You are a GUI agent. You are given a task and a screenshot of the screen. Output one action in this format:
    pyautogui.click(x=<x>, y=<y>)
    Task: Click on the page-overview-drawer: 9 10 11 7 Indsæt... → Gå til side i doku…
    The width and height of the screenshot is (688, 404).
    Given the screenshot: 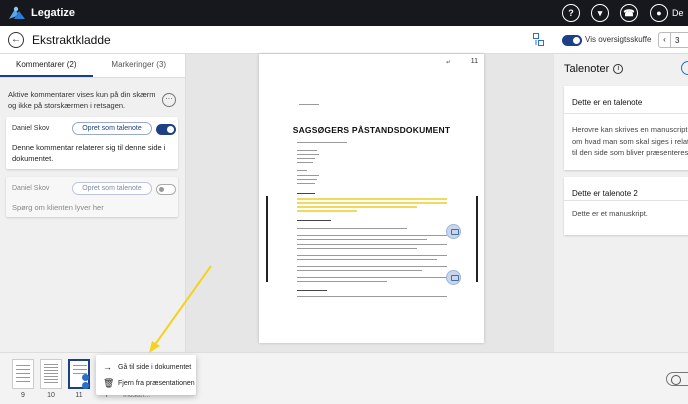 What is the action you would take?
    pyautogui.click(x=344, y=378)
    